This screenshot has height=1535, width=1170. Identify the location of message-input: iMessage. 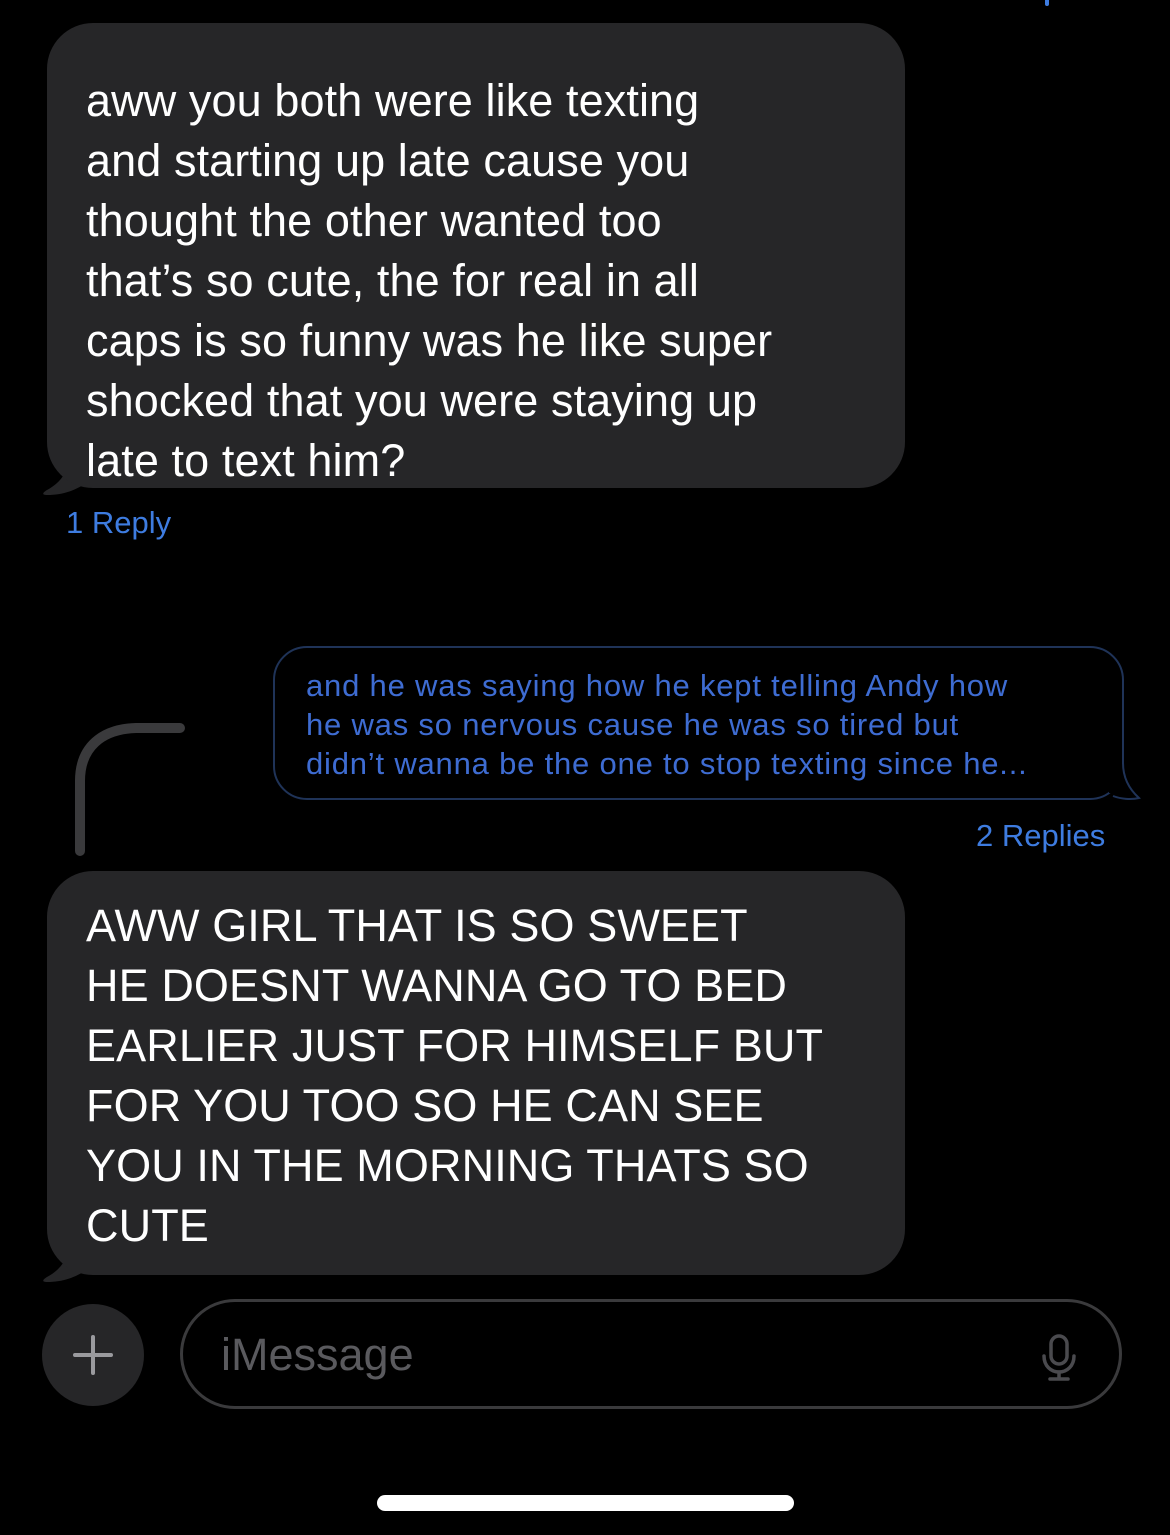
(651, 1354).